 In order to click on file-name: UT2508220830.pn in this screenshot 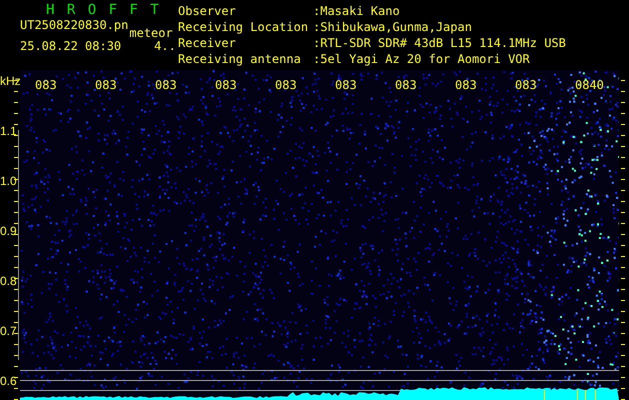, I will do `click(74, 27)`.